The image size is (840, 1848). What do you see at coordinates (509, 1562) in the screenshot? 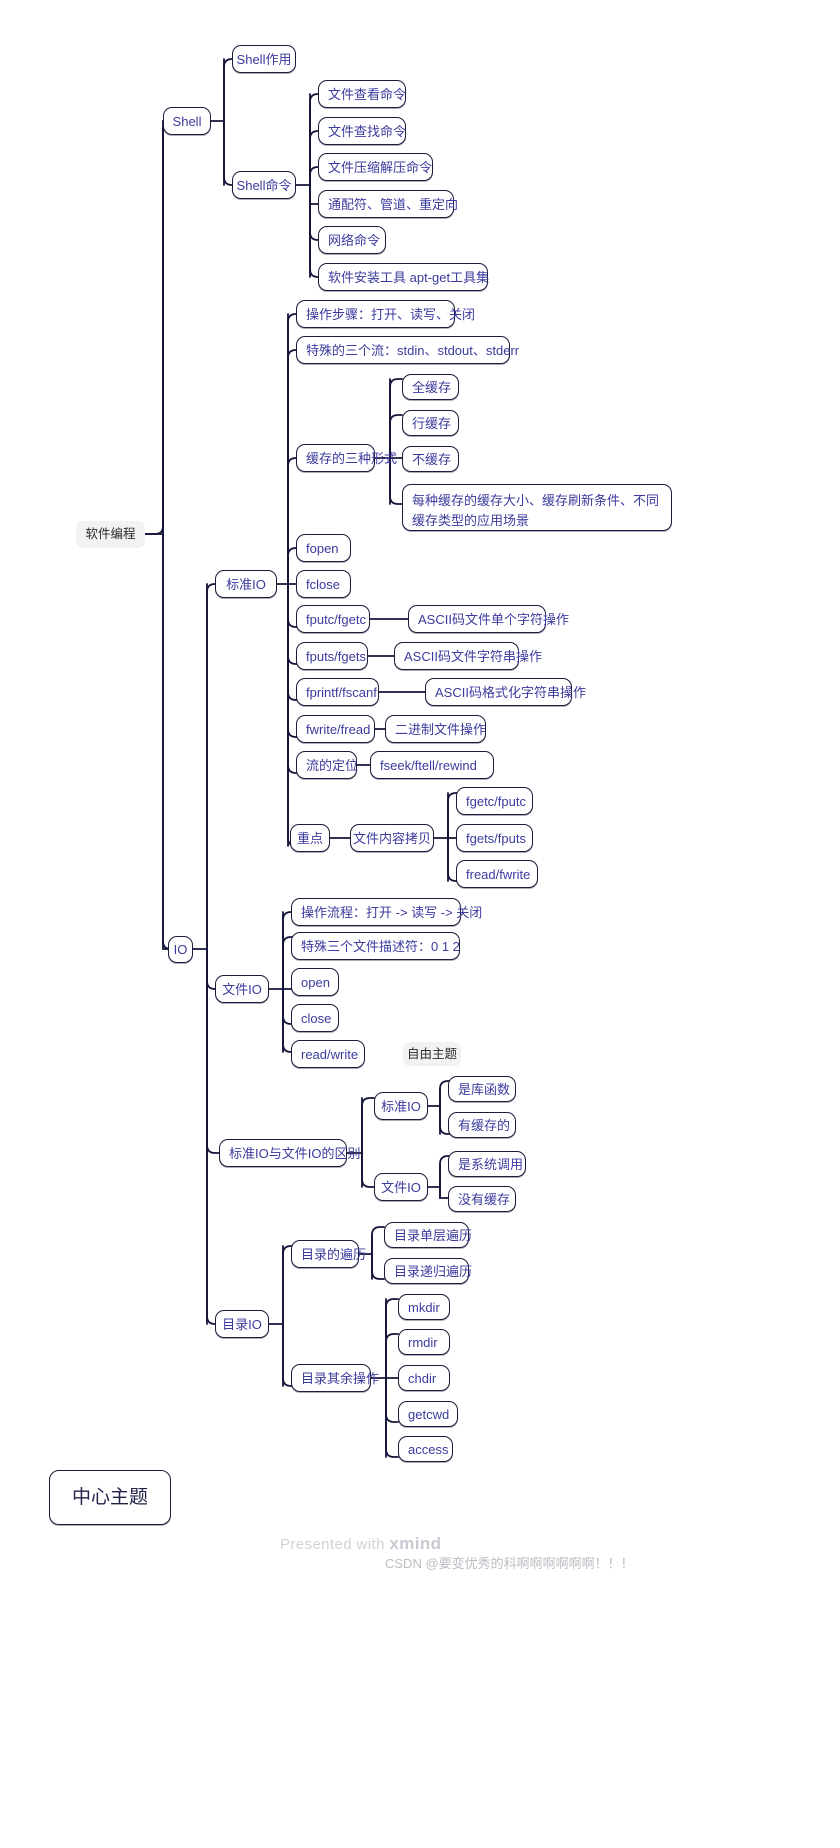
I see `csdn-watermark: CSDN @要变优秀的科啊啊啊啊啊啊！！！` at bounding box center [509, 1562].